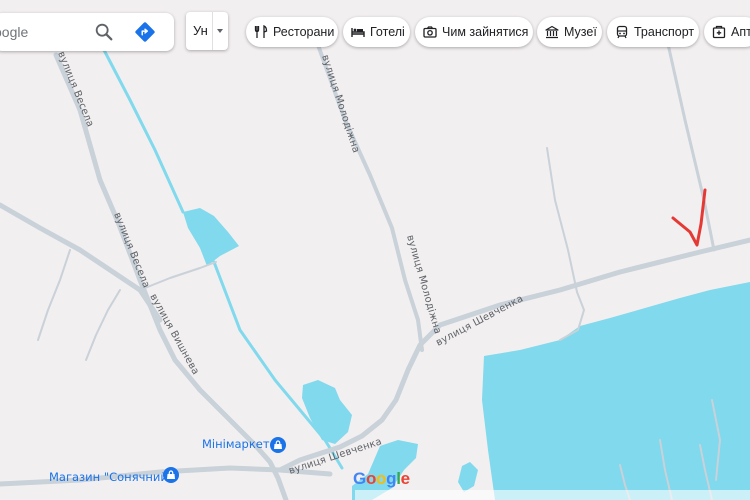 This screenshot has height=500, width=750. What do you see at coordinates (740, 32) in the screenshot?
I see `chip-label: Апте` at bounding box center [740, 32].